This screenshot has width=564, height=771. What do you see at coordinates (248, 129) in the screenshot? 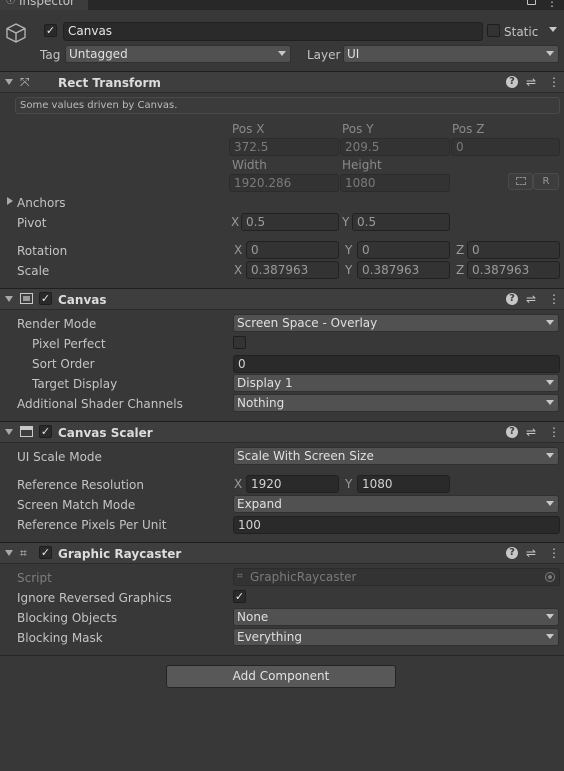
I see `pos-x-label: Pos X` at bounding box center [248, 129].